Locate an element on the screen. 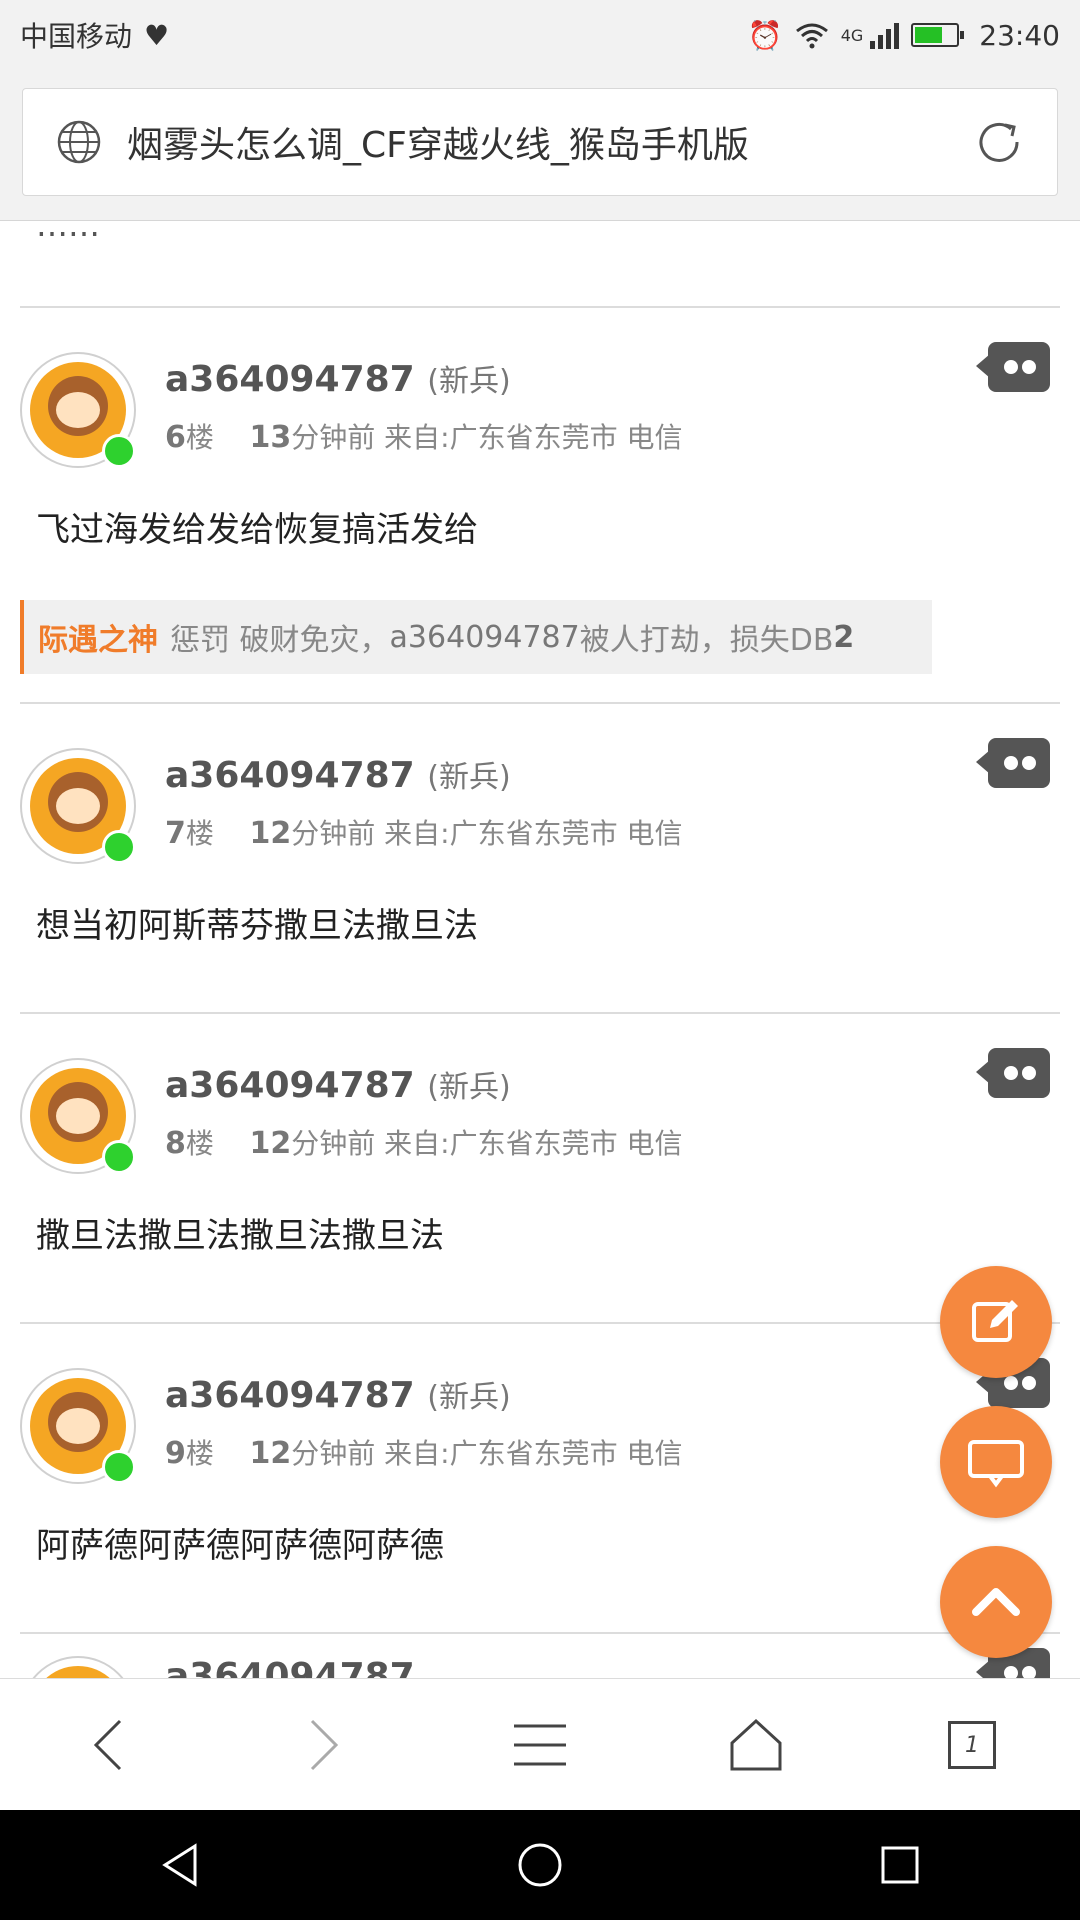 This screenshot has width=1080, height=1920. tabs-button: 1 is located at coordinates (972, 1745).